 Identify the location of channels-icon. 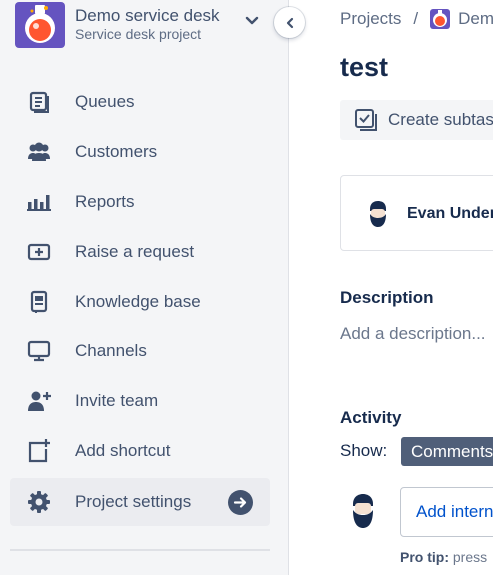
(39, 351).